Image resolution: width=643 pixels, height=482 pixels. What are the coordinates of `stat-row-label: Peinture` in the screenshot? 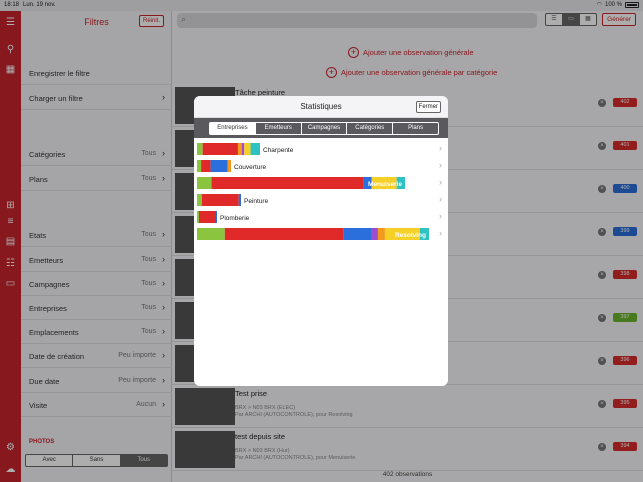 It's located at (256, 201).